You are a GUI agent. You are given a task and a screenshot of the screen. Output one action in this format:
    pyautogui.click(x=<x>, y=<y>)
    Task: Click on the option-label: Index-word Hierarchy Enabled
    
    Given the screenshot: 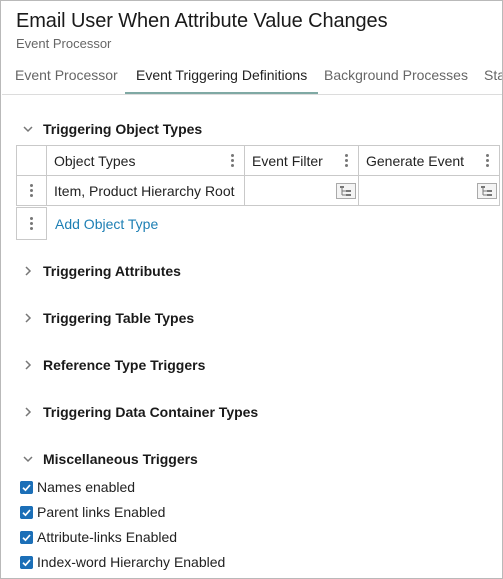 What is the action you would take?
    pyautogui.click(x=131, y=562)
    